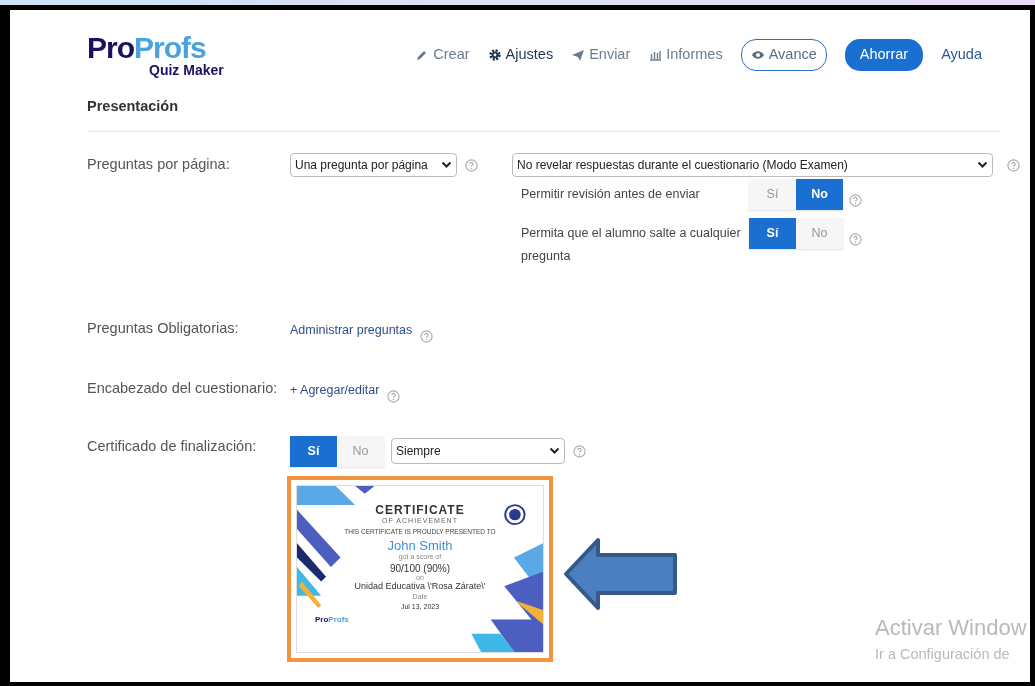 This screenshot has width=1035, height=686. What do you see at coordinates (478, 451) in the screenshot?
I see `certificate-frequency-select: Siempre` at bounding box center [478, 451].